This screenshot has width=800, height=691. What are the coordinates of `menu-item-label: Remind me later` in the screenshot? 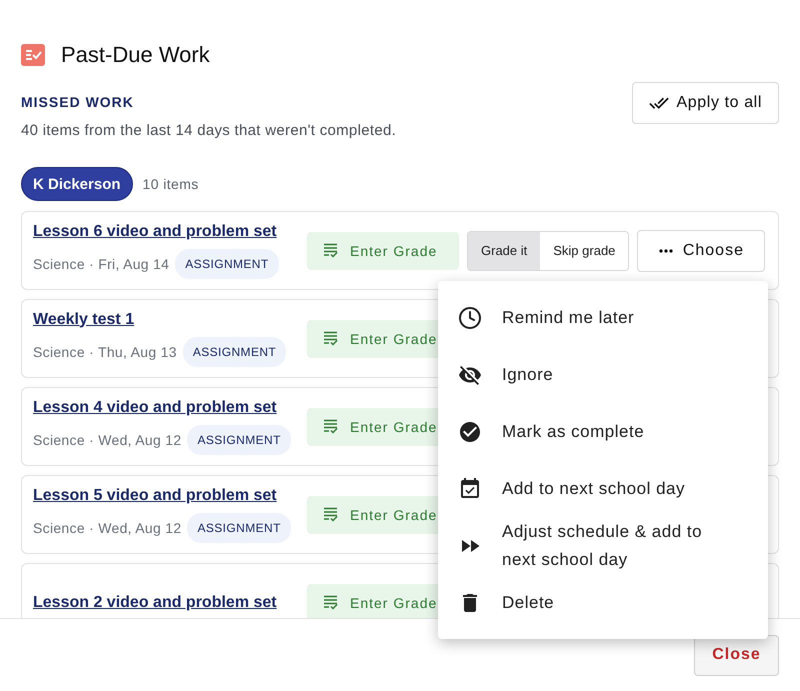 It's located at (568, 317).